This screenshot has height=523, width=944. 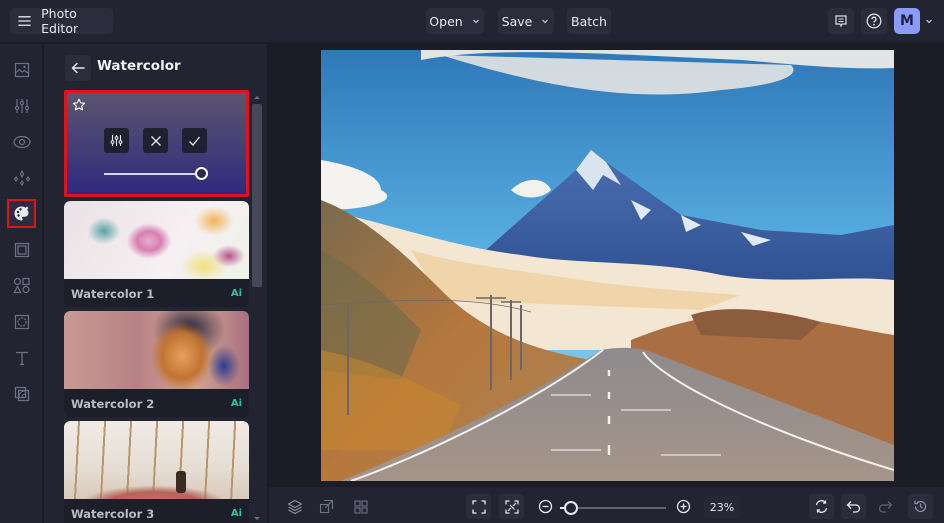 I want to click on adjust-filter-button, so click(x=116, y=140).